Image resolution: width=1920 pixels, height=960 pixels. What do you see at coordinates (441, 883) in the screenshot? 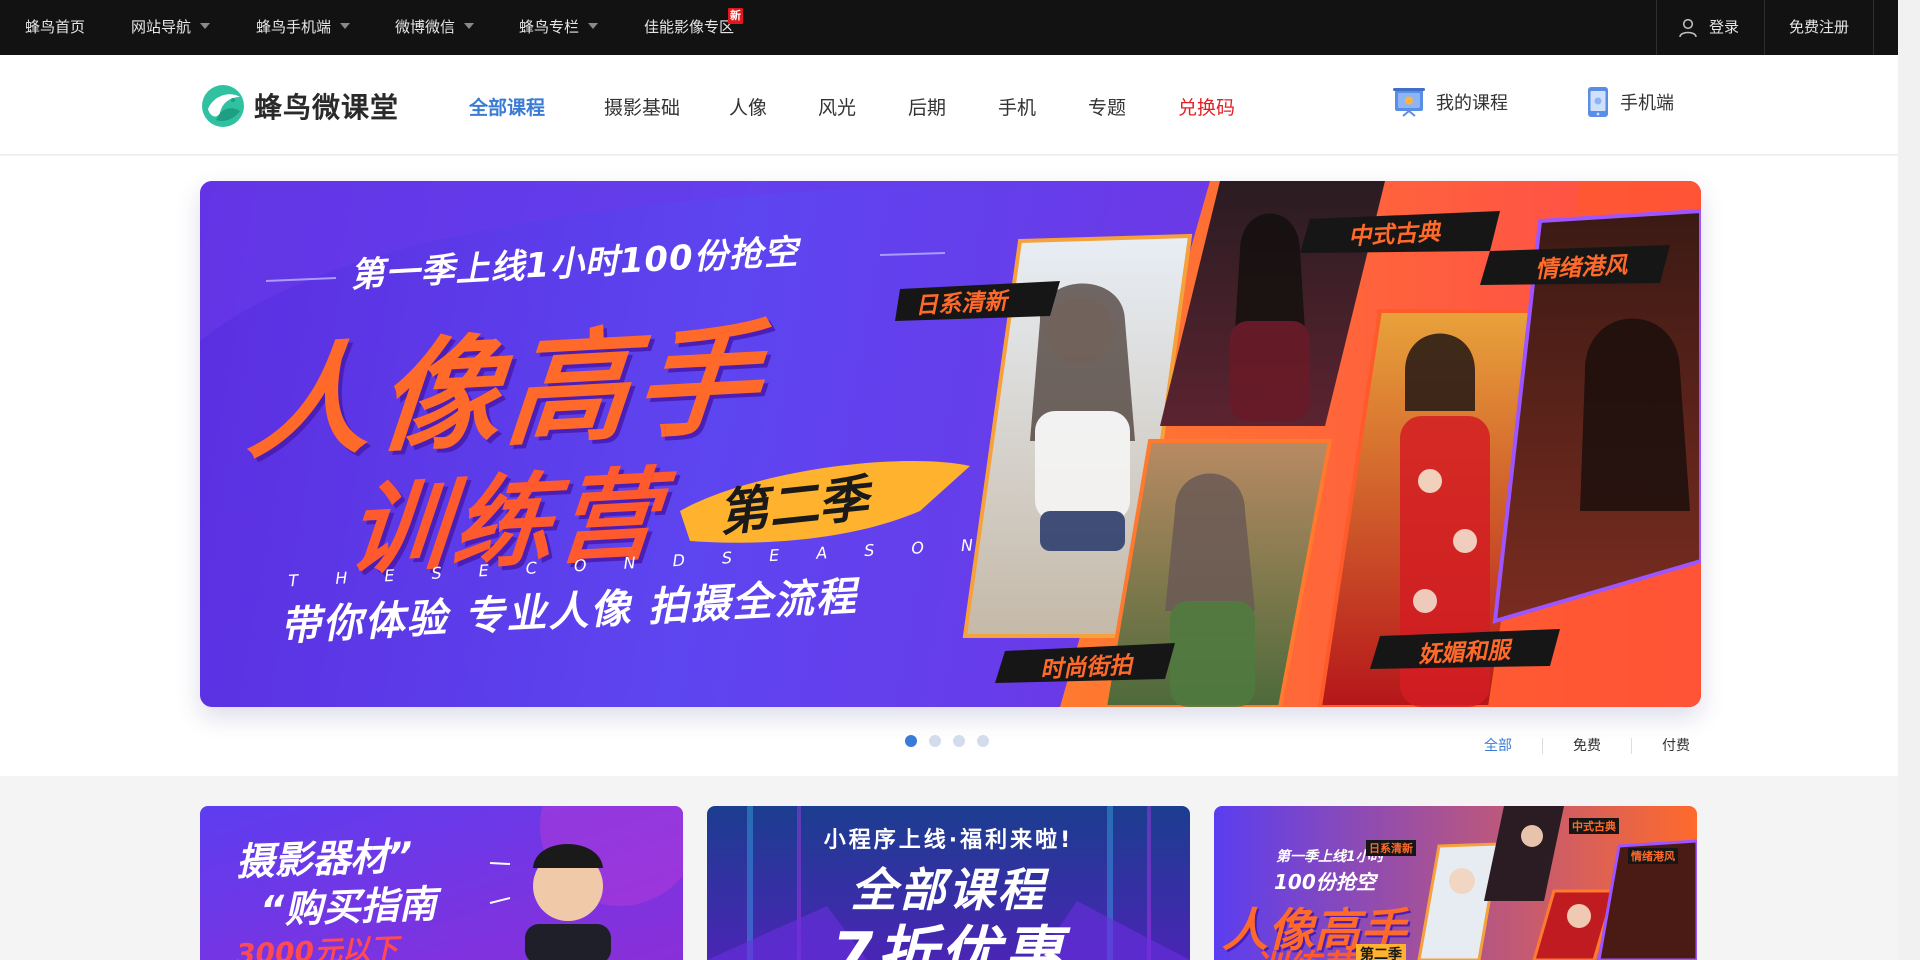
I see `course-card-equipment-guide: 摄影器材” “购买指南 3000元以下` at bounding box center [441, 883].